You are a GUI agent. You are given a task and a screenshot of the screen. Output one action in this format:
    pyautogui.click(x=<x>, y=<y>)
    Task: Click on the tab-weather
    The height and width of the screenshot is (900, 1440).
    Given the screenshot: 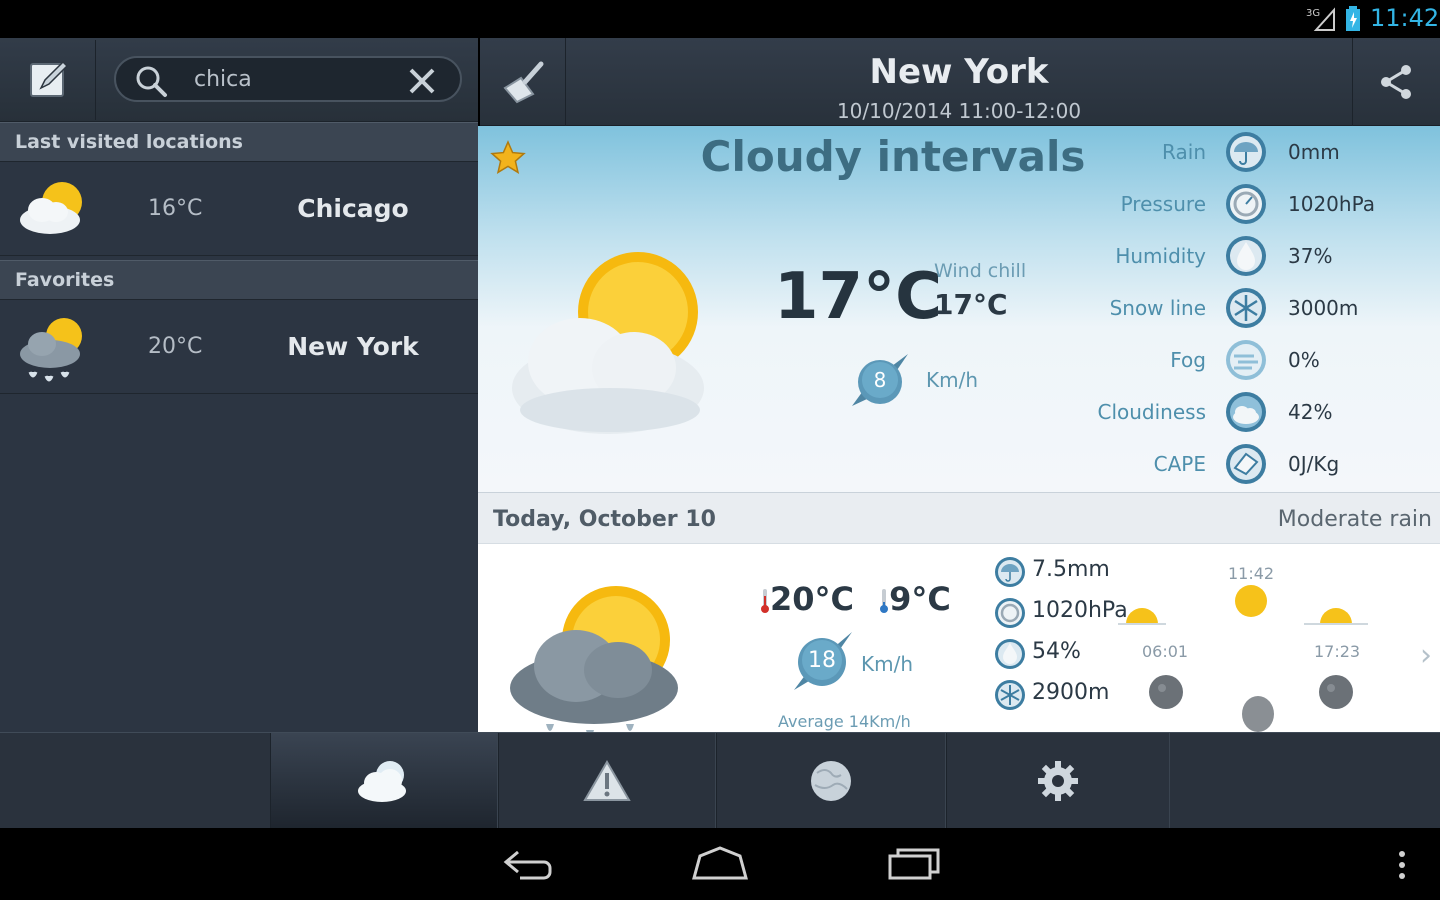 What is the action you would take?
    pyautogui.click(x=384, y=781)
    